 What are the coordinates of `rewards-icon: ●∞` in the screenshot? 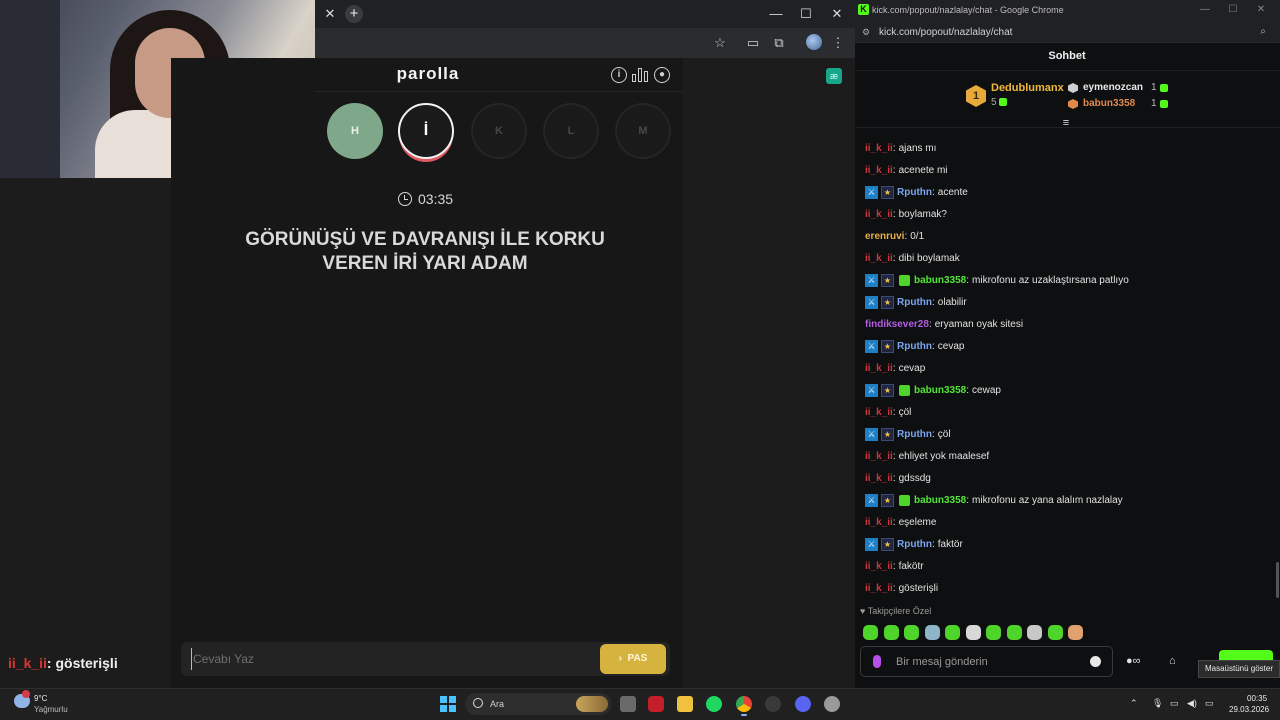 It's located at (1133, 661).